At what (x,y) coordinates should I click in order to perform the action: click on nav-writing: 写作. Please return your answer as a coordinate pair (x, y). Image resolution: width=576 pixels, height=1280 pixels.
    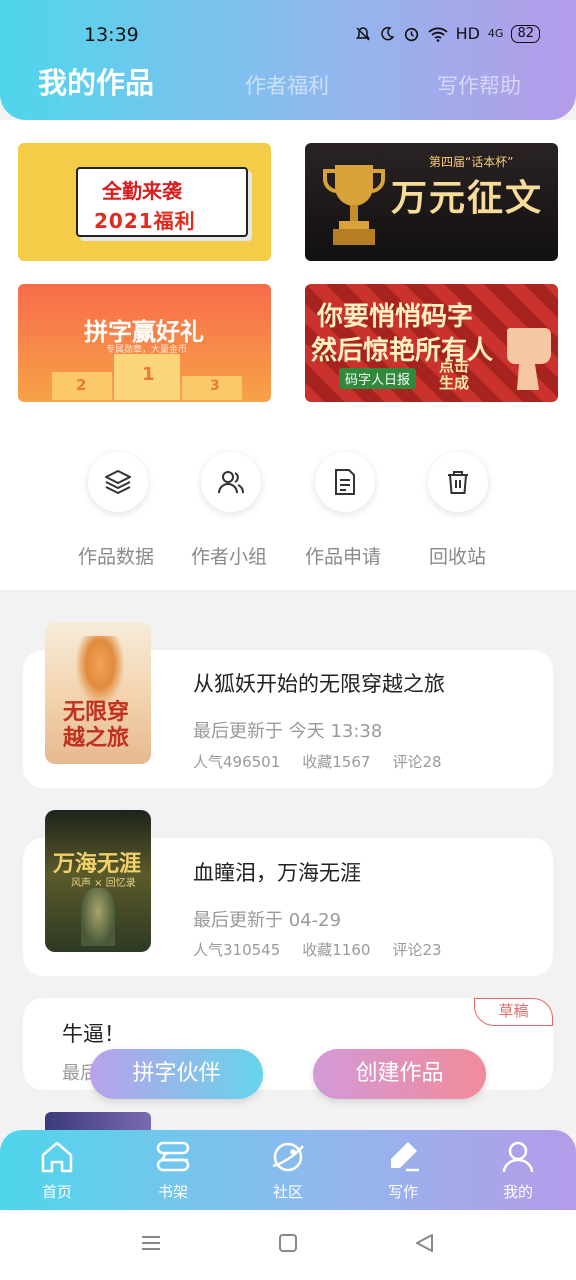
    Looking at the image, I should click on (403, 1170).